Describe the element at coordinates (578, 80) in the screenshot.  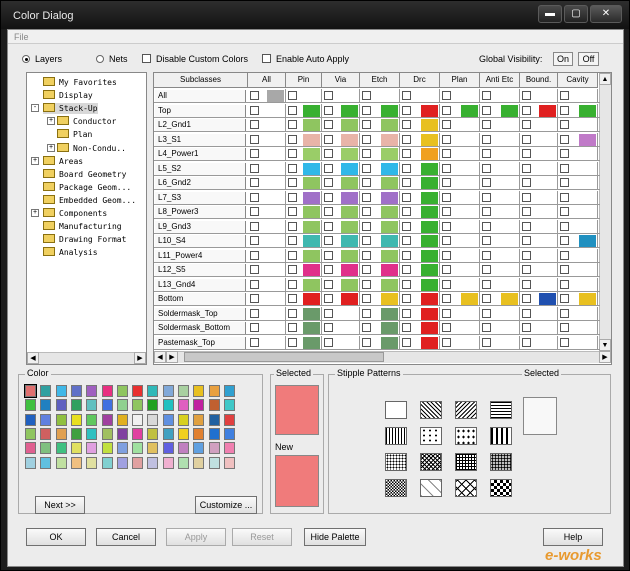
I see `grid-column-header: Cavity` at that location.